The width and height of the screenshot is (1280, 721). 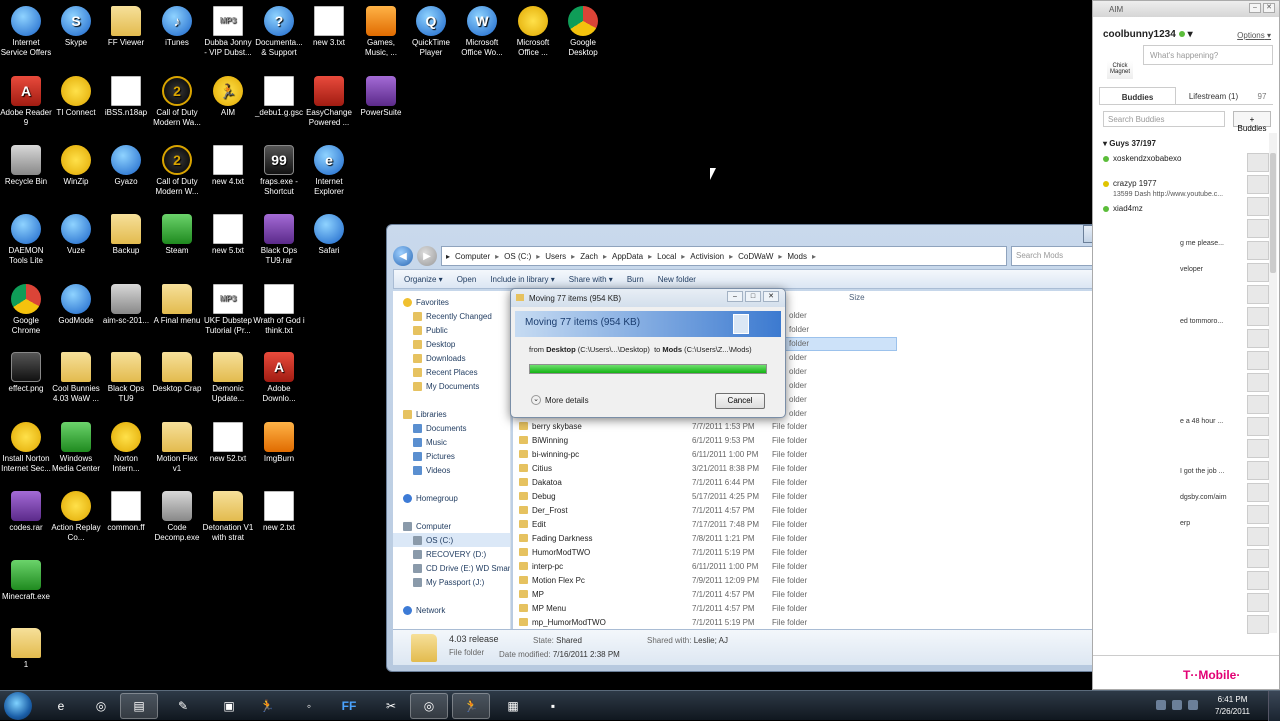 What do you see at coordinates (451, 610) in the screenshot?
I see `nav-network: Network` at bounding box center [451, 610].